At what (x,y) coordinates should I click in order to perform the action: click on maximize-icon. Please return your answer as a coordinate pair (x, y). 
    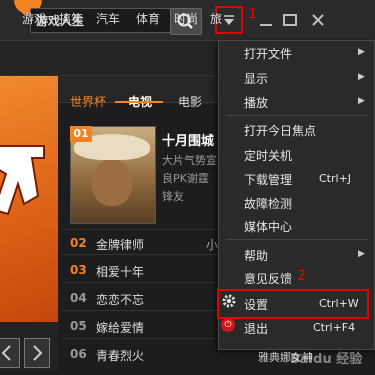
    Looking at the image, I should click on (290, 20).